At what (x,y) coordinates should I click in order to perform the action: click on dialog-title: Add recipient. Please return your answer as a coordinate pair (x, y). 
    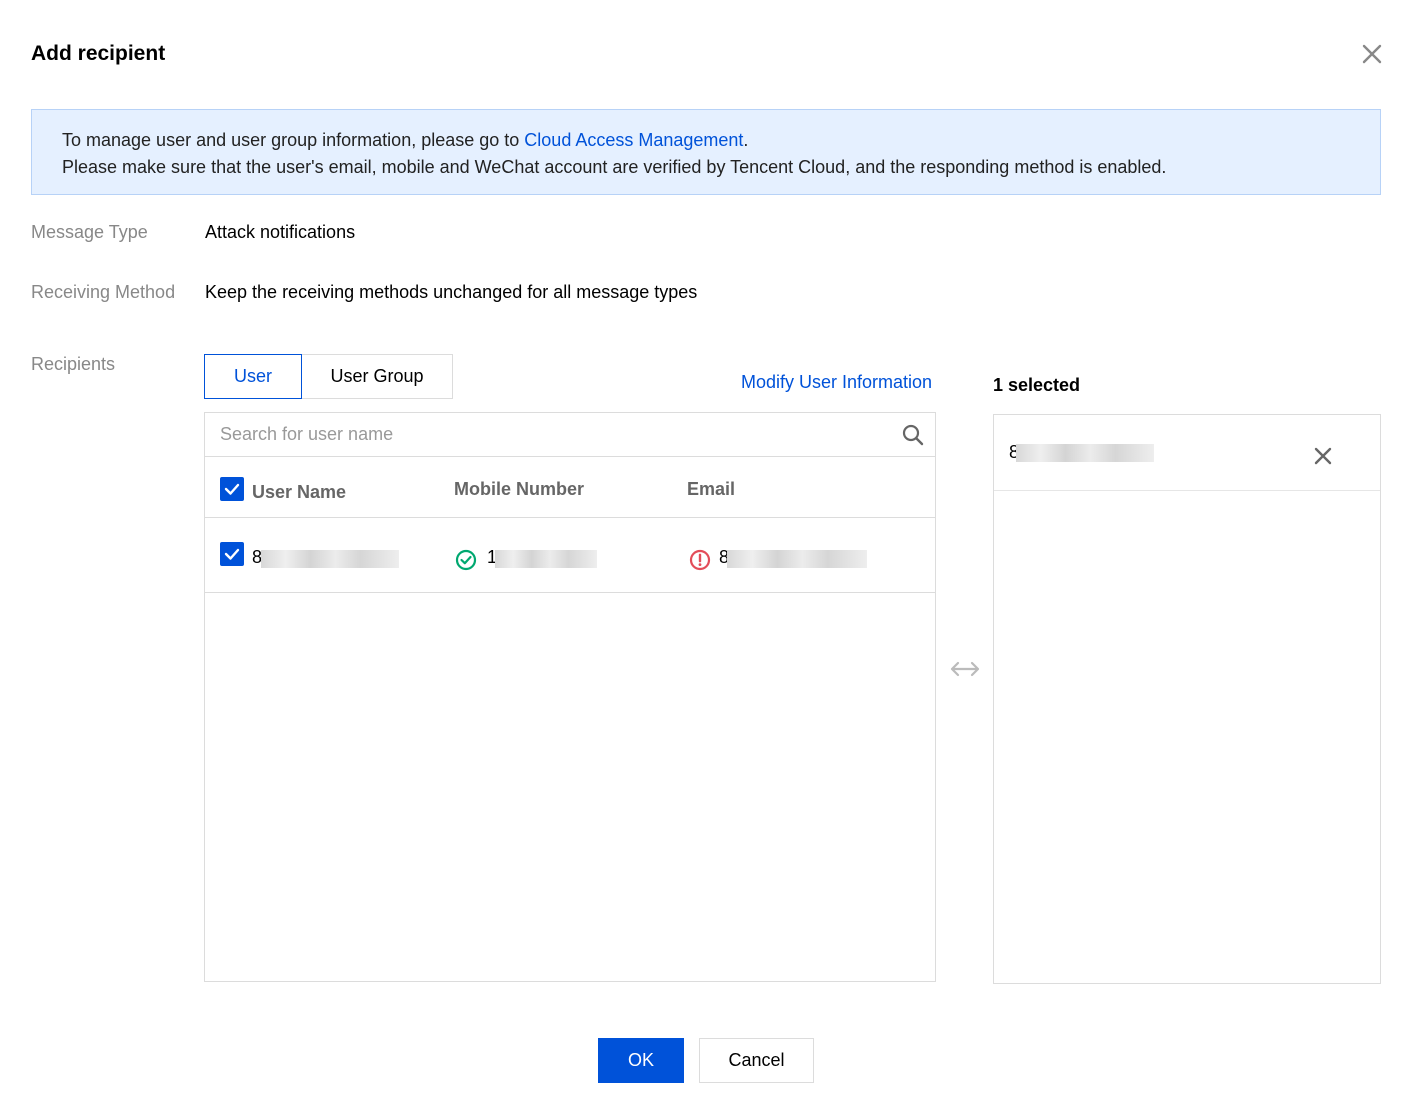
    Looking at the image, I should click on (98, 53).